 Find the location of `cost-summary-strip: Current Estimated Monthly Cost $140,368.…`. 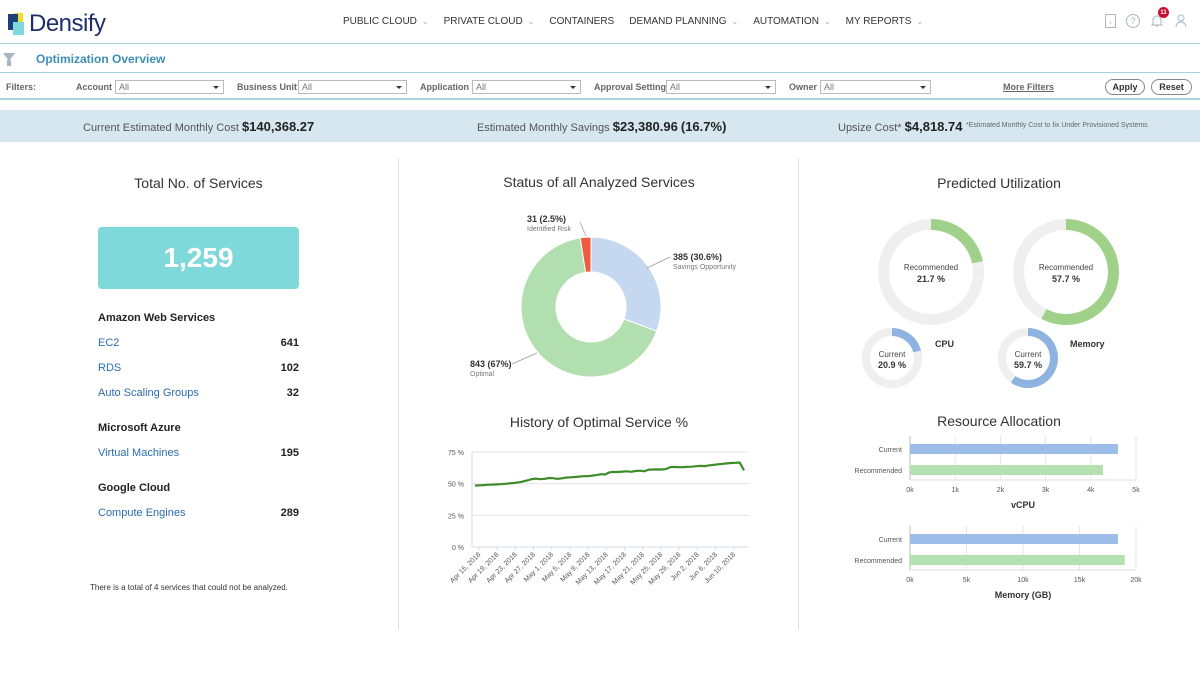

cost-summary-strip: Current Estimated Monthly Cost $140,368.… is located at coordinates (600, 126).